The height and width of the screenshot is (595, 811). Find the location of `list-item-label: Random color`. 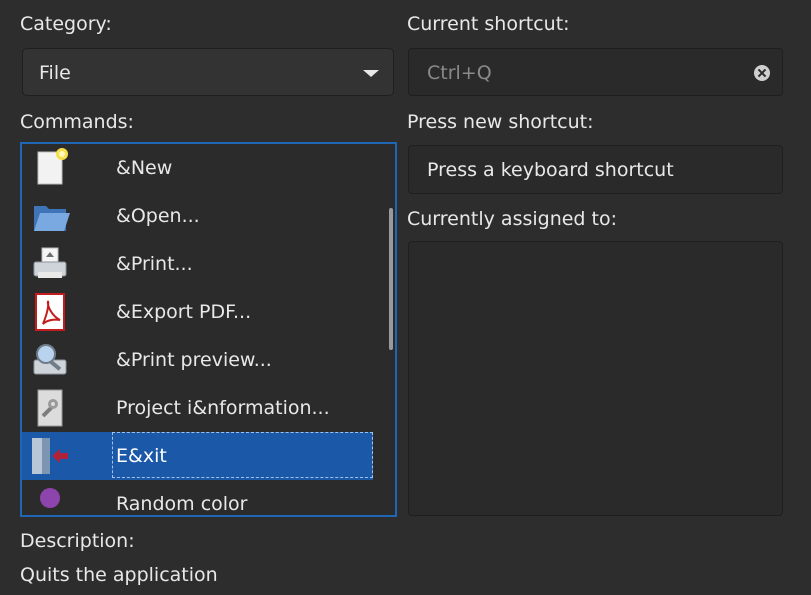

list-item-label: Random color is located at coordinates (182, 504).